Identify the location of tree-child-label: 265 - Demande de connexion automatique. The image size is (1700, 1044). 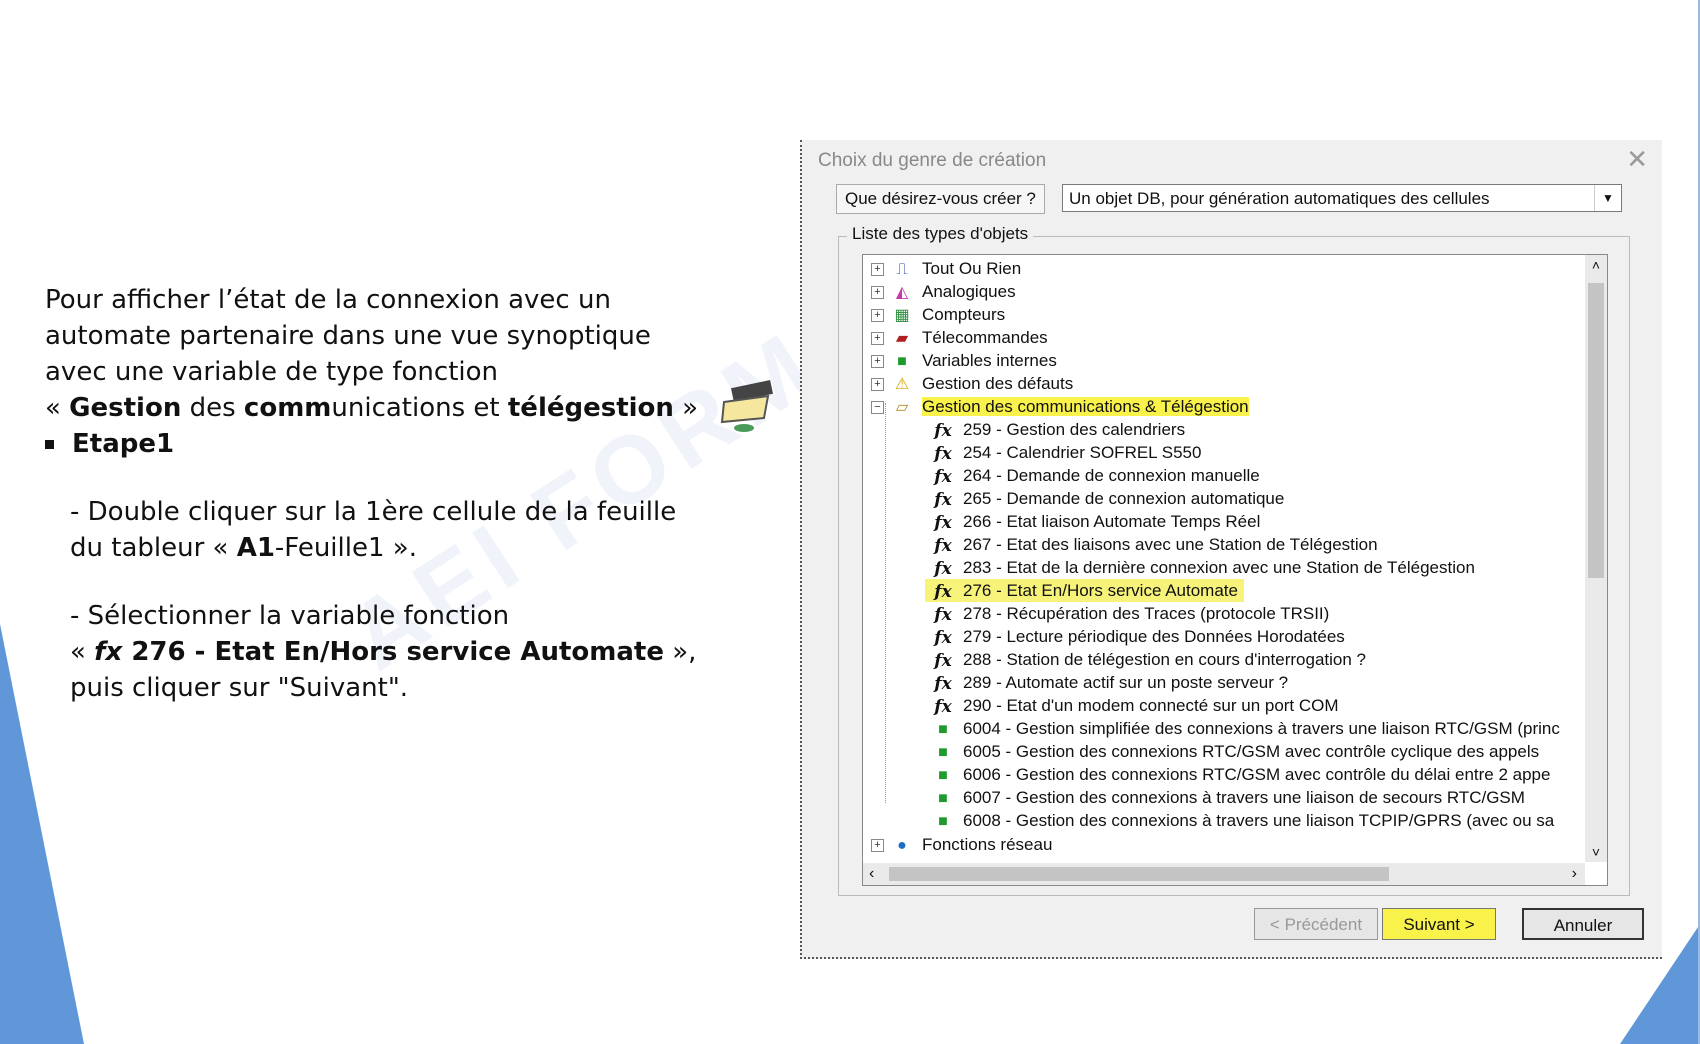
(1124, 498).